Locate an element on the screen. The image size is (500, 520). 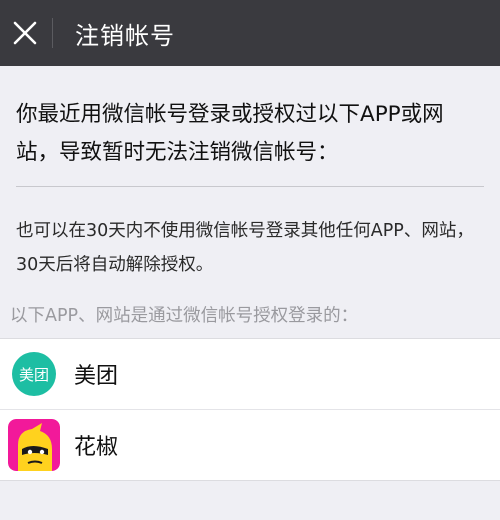
auto-unbind-hint: 也可以在30天内不使用微信帐号登录其他任何APP、网站，30天后将自动解除授权。 is located at coordinates (245, 248).